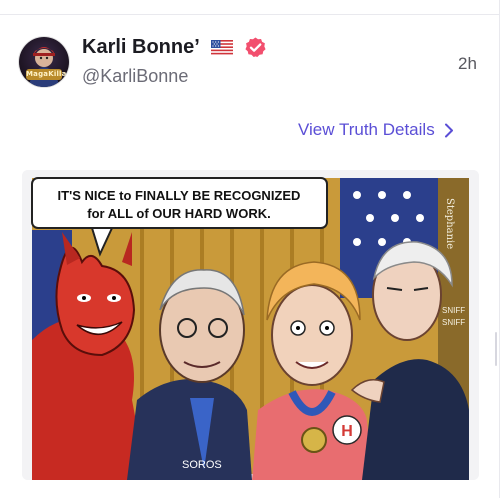 The height and width of the screenshot is (498, 500). Describe the element at coordinates (448, 130) in the screenshot. I see `chevron-right-icon` at that location.